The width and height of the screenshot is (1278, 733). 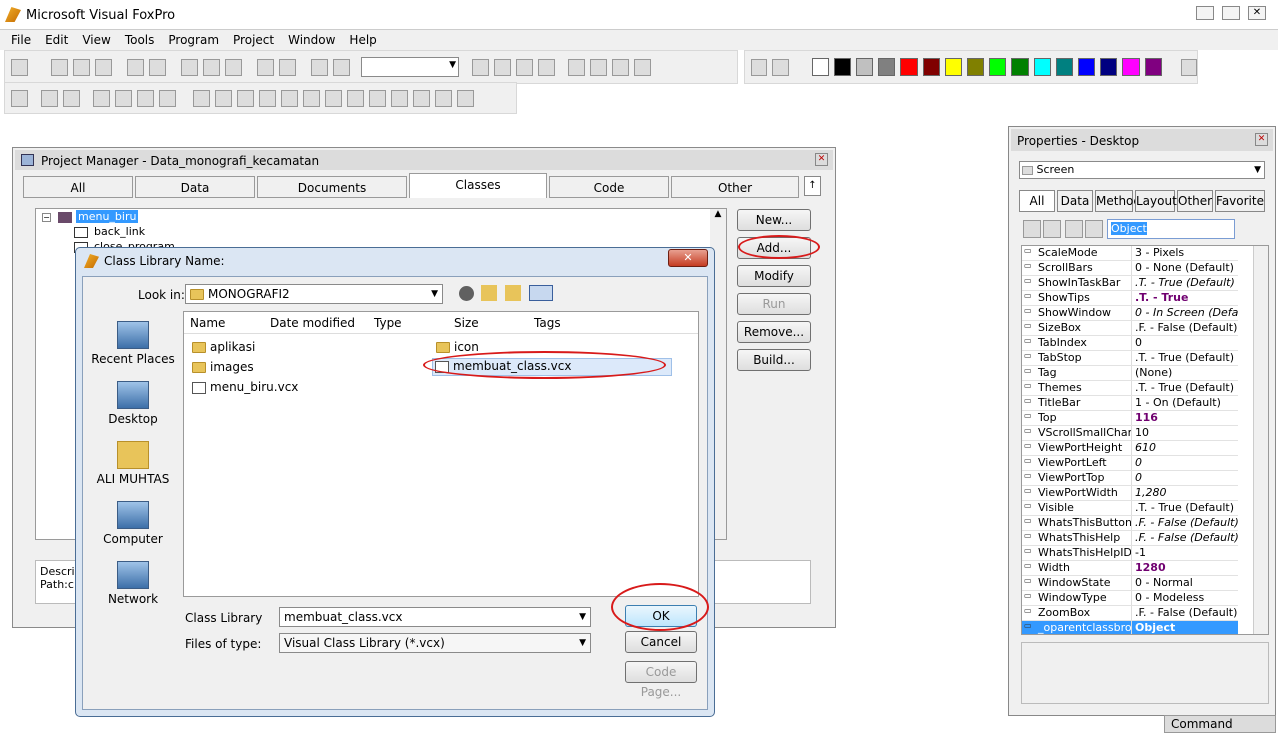 I want to click on center-horizontally-icon, so click(x=399, y=98).